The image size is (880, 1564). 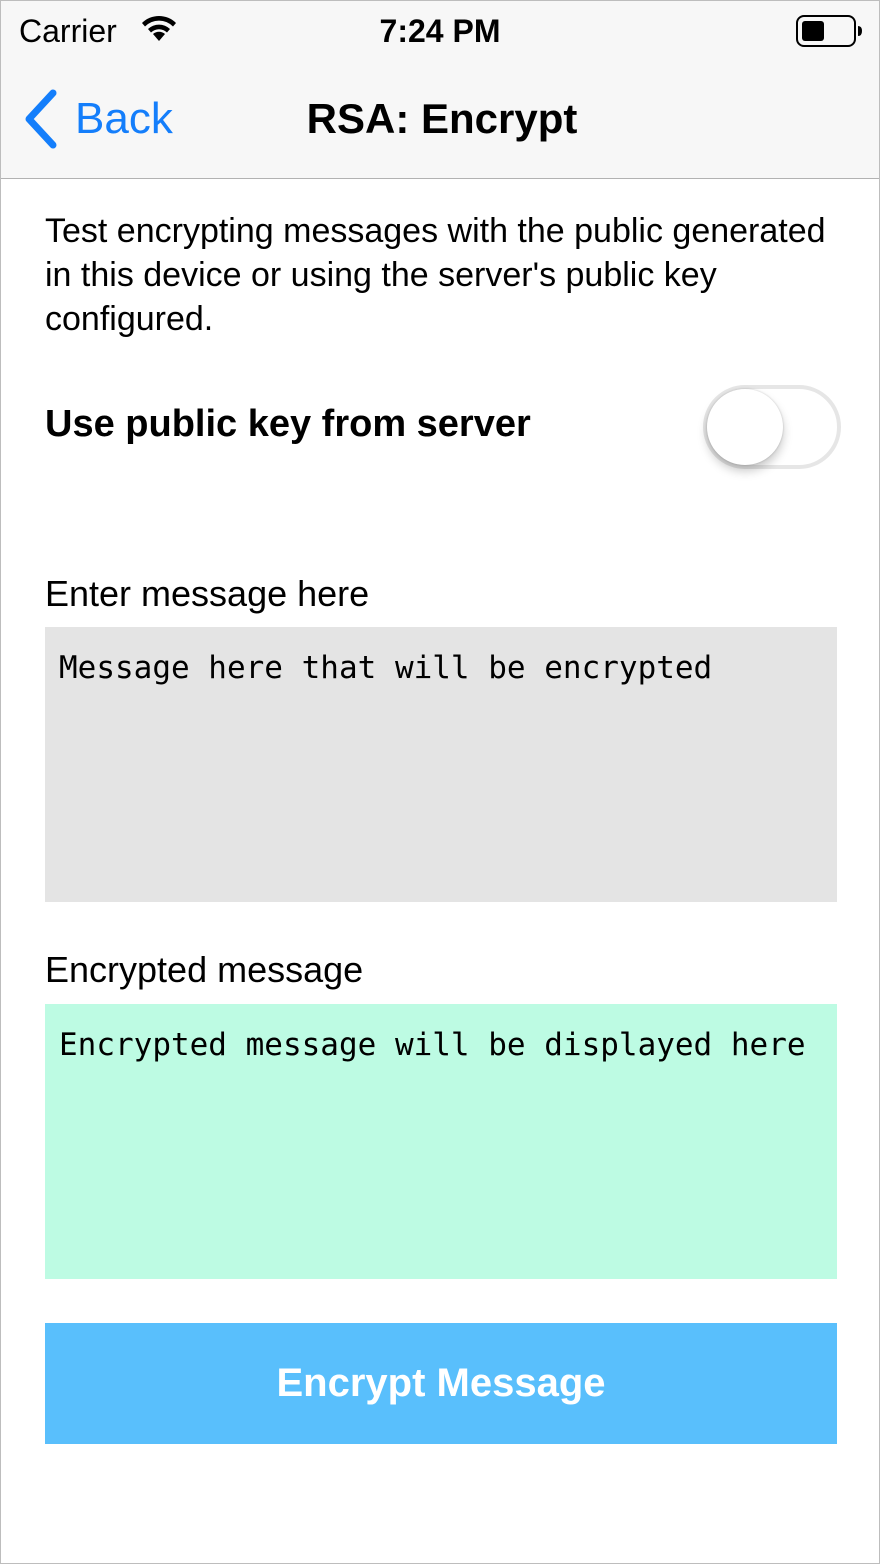 What do you see at coordinates (829, 31) in the screenshot?
I see `battery-icon` at bounding box center [829, 31].